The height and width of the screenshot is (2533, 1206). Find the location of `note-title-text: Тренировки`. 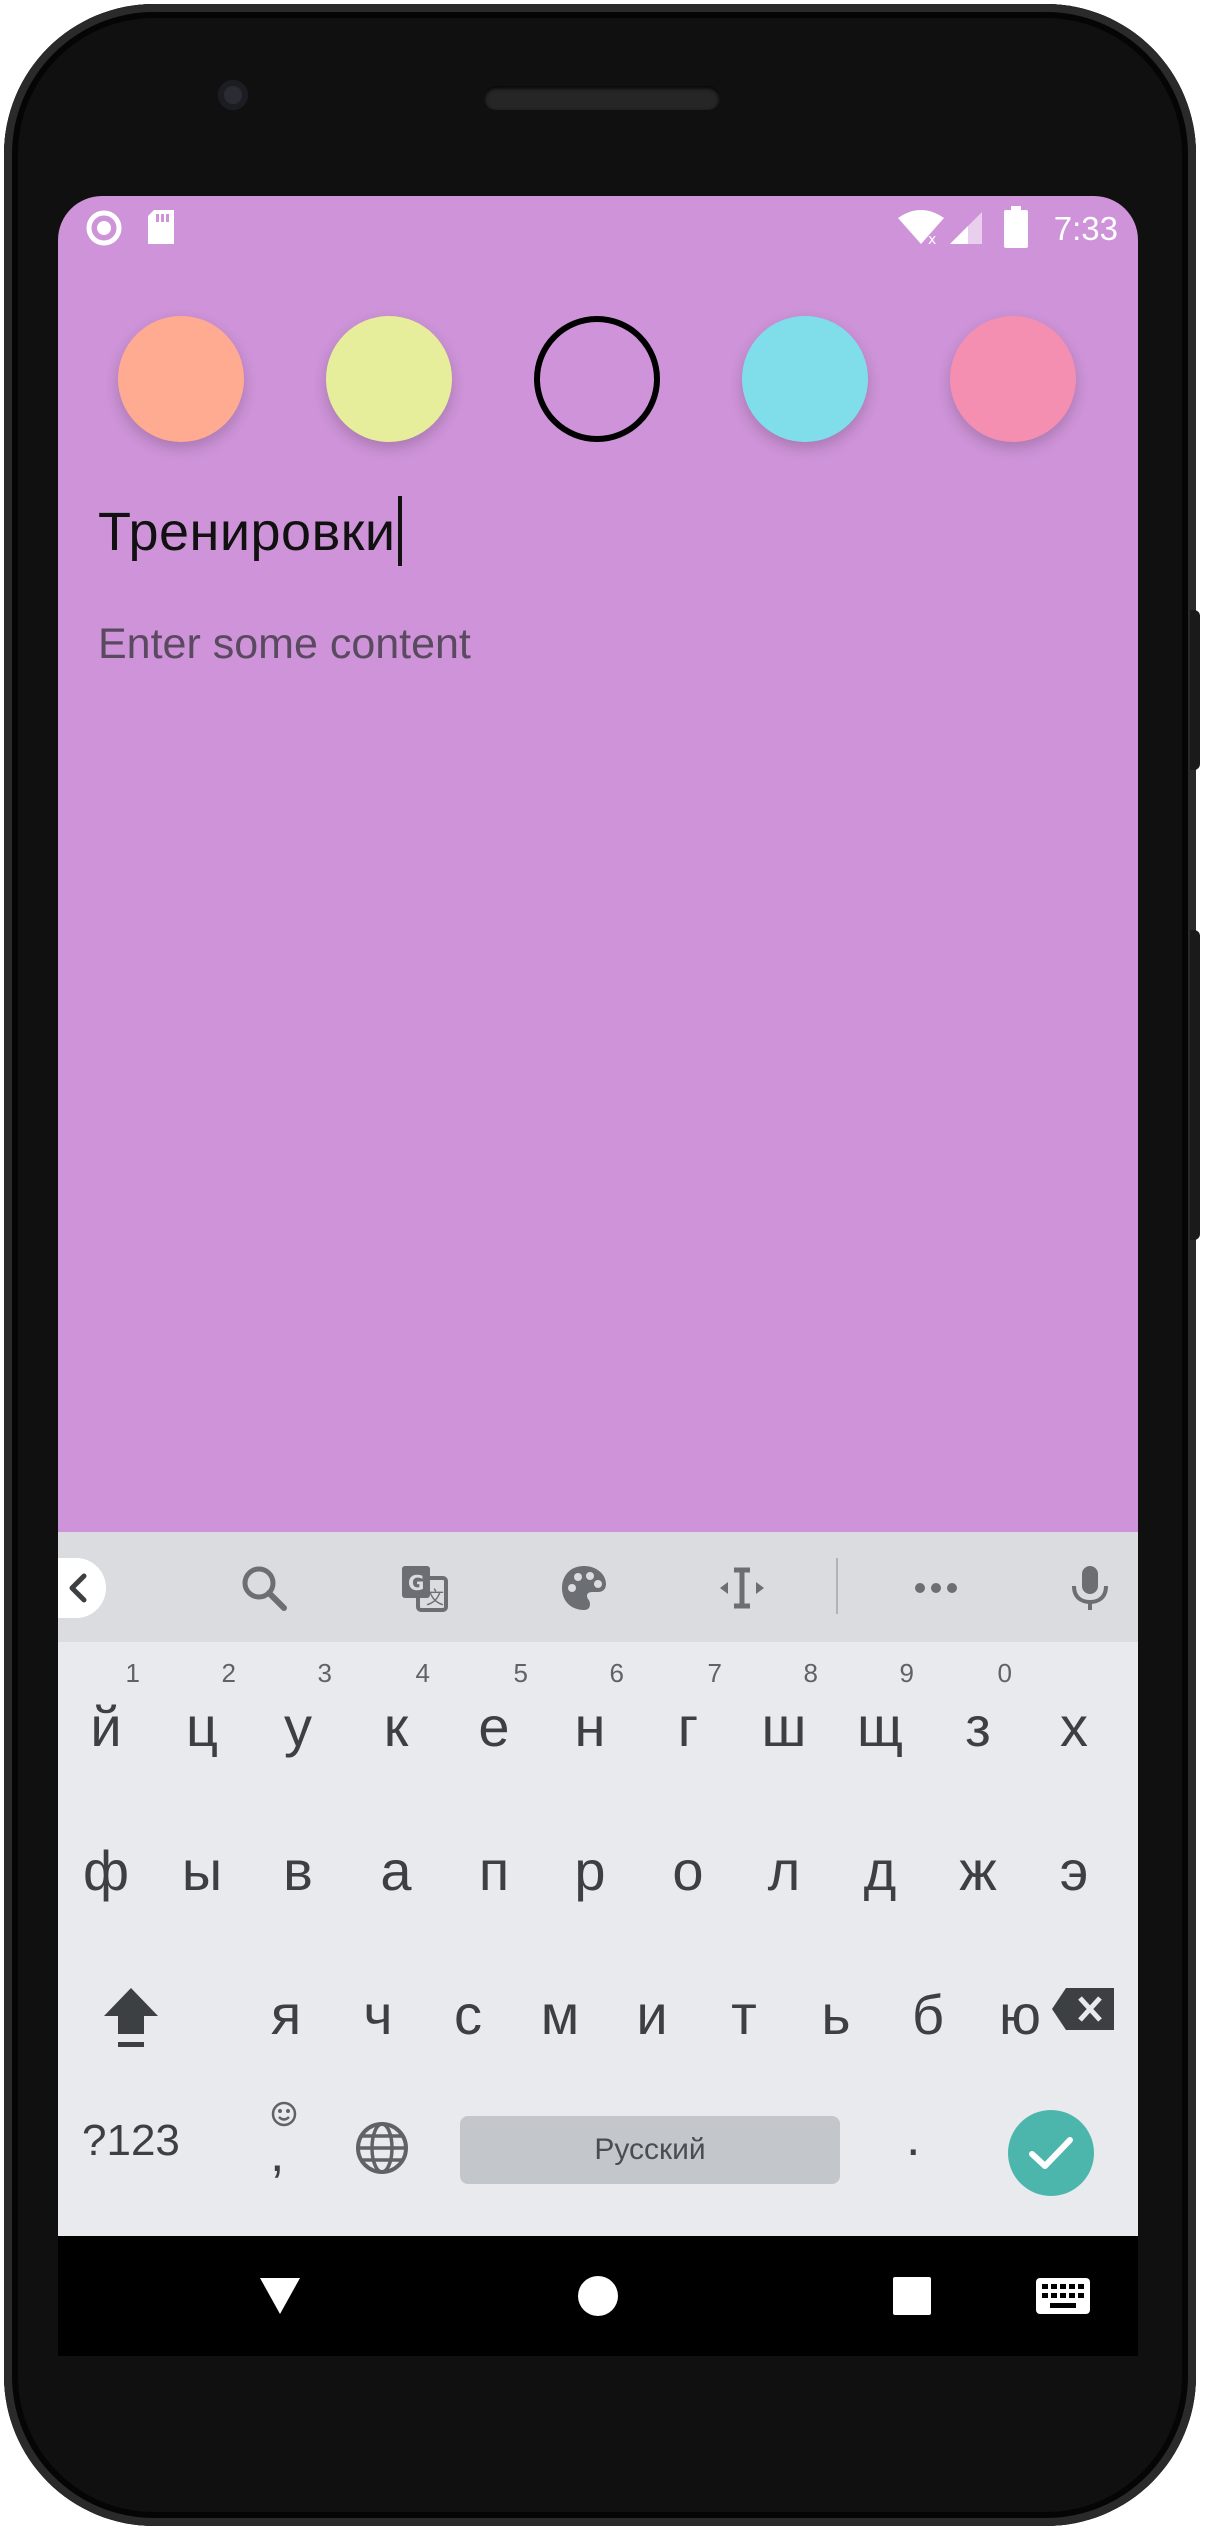

note-title-text: Тренировки is located at coordinates (247, 532).